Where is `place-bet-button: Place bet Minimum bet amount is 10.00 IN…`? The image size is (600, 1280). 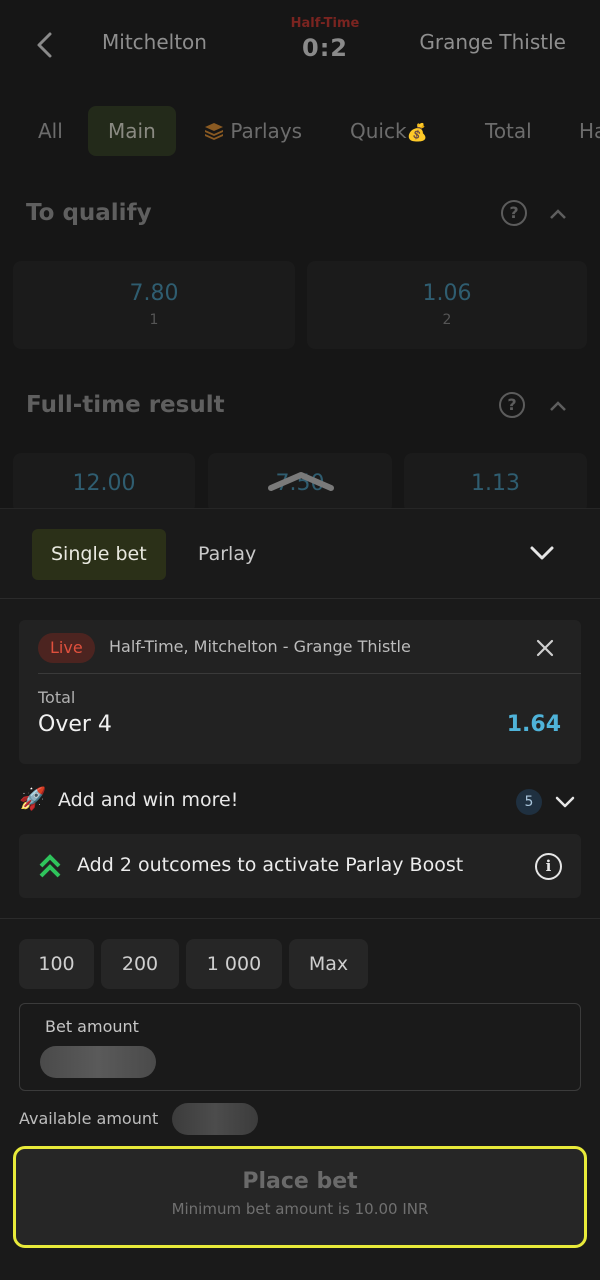
place-bet-button: Place bet Minimum bet amount is 10.00 IN… is located at coordinates (300, 1197).